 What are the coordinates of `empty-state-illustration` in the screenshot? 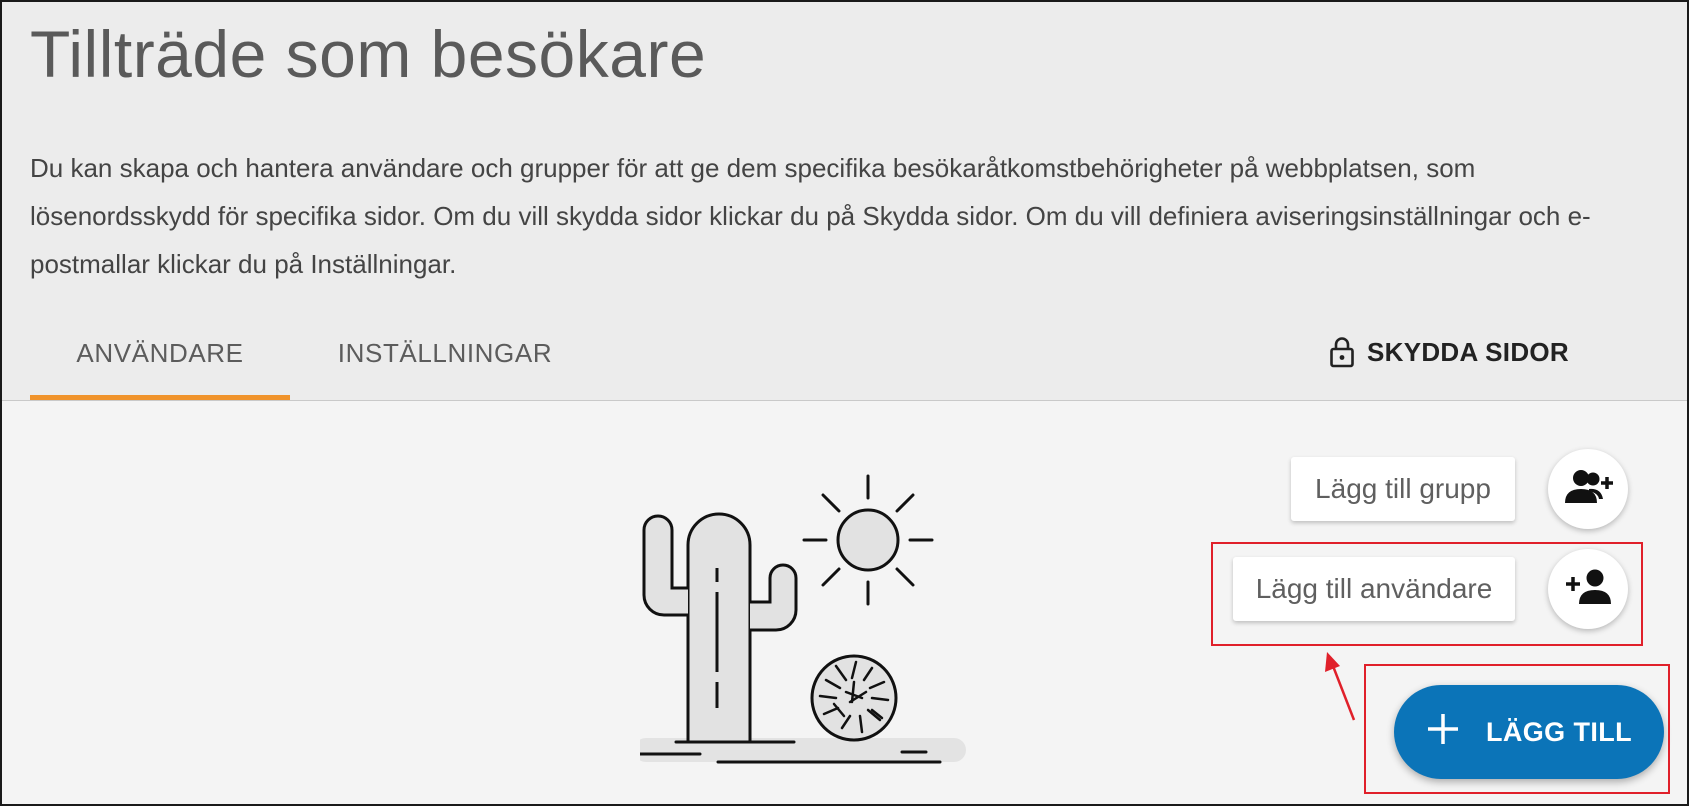 It's located at (817, 627).